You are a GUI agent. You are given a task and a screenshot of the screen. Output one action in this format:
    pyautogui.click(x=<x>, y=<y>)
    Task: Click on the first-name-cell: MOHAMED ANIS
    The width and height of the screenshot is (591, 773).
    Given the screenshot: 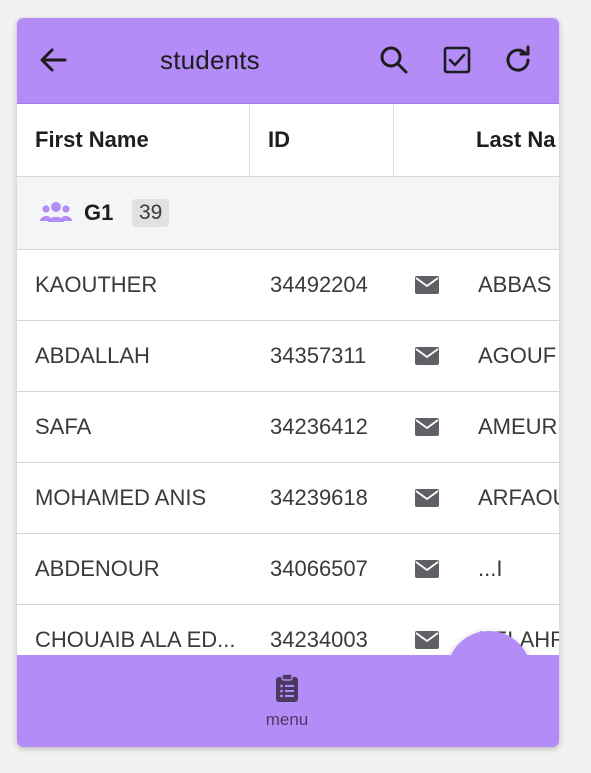 What is the action you would take?
    pyautogui.click(x=121, y=497)
    